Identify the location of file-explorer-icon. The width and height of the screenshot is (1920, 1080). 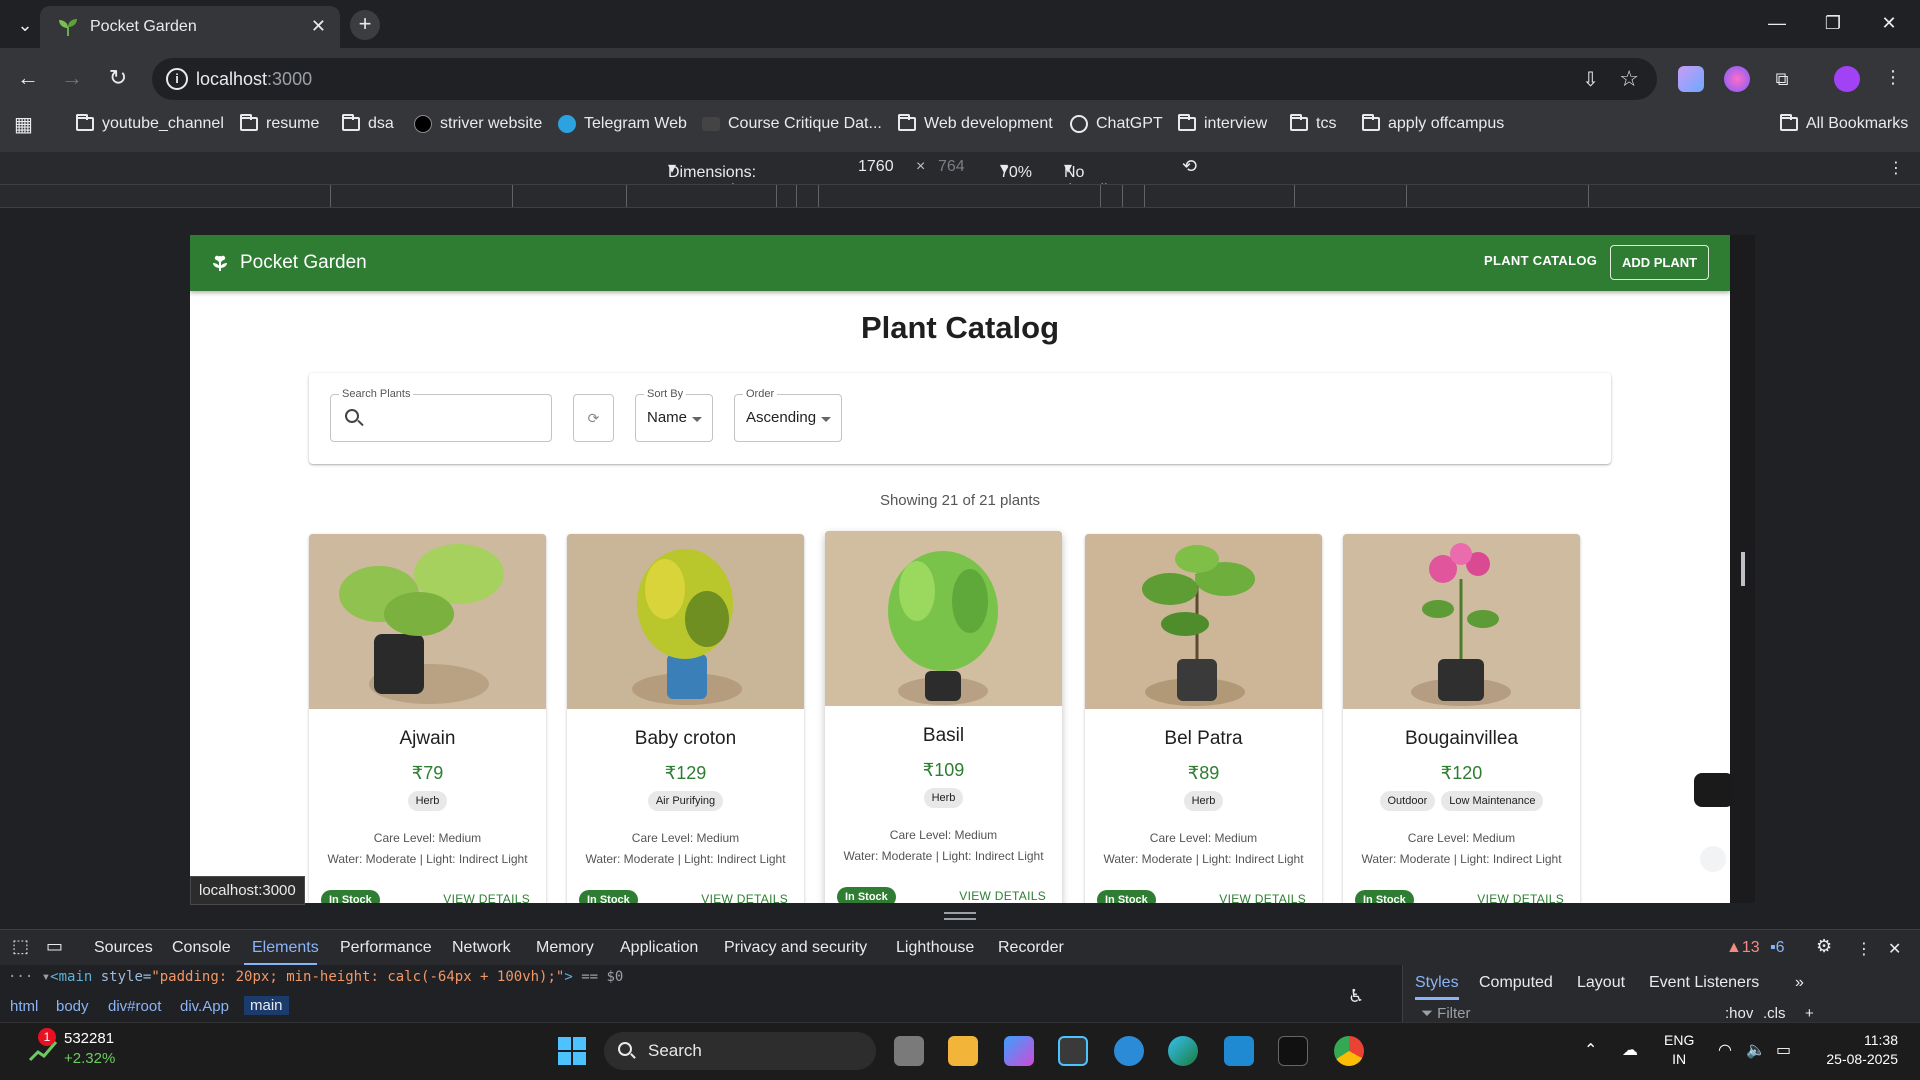
(963, 1051).